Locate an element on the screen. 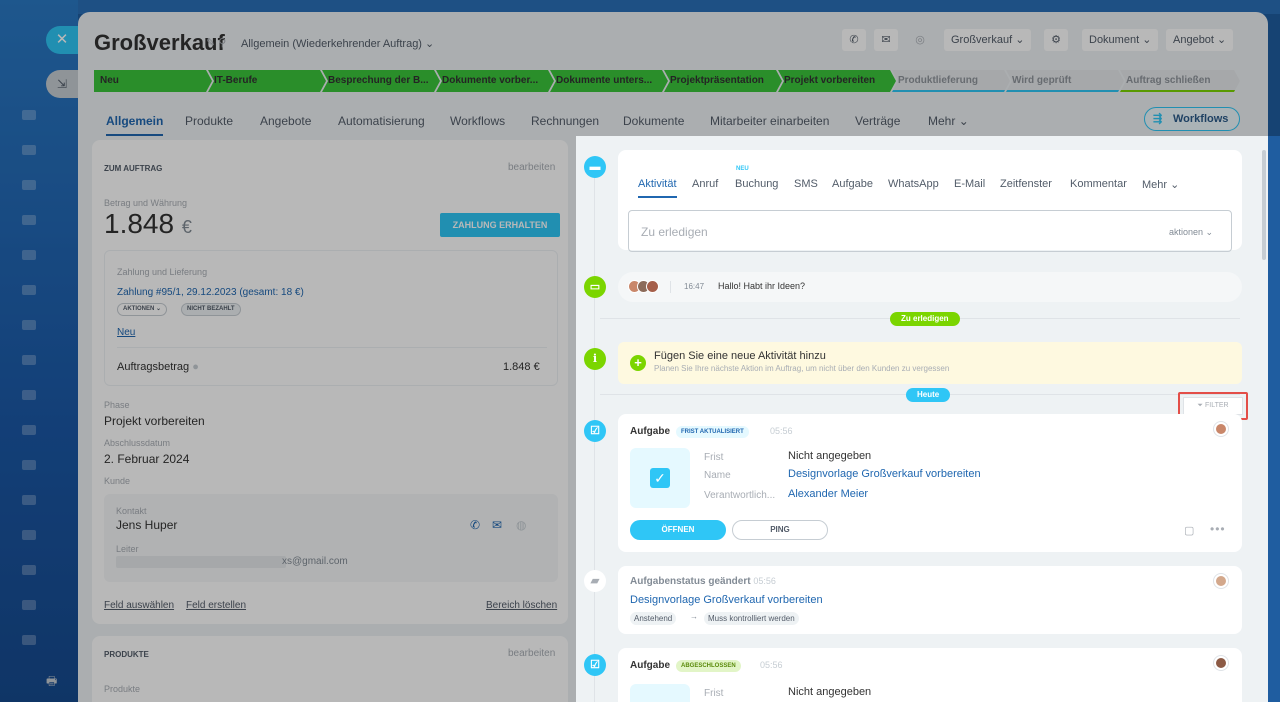  contact-phone-icon: ✆ is located at coordinates (475, 525).